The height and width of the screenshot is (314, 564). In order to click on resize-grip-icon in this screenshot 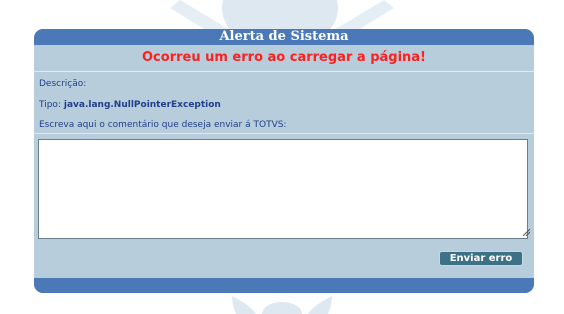, I will do `click(526, 232)`.